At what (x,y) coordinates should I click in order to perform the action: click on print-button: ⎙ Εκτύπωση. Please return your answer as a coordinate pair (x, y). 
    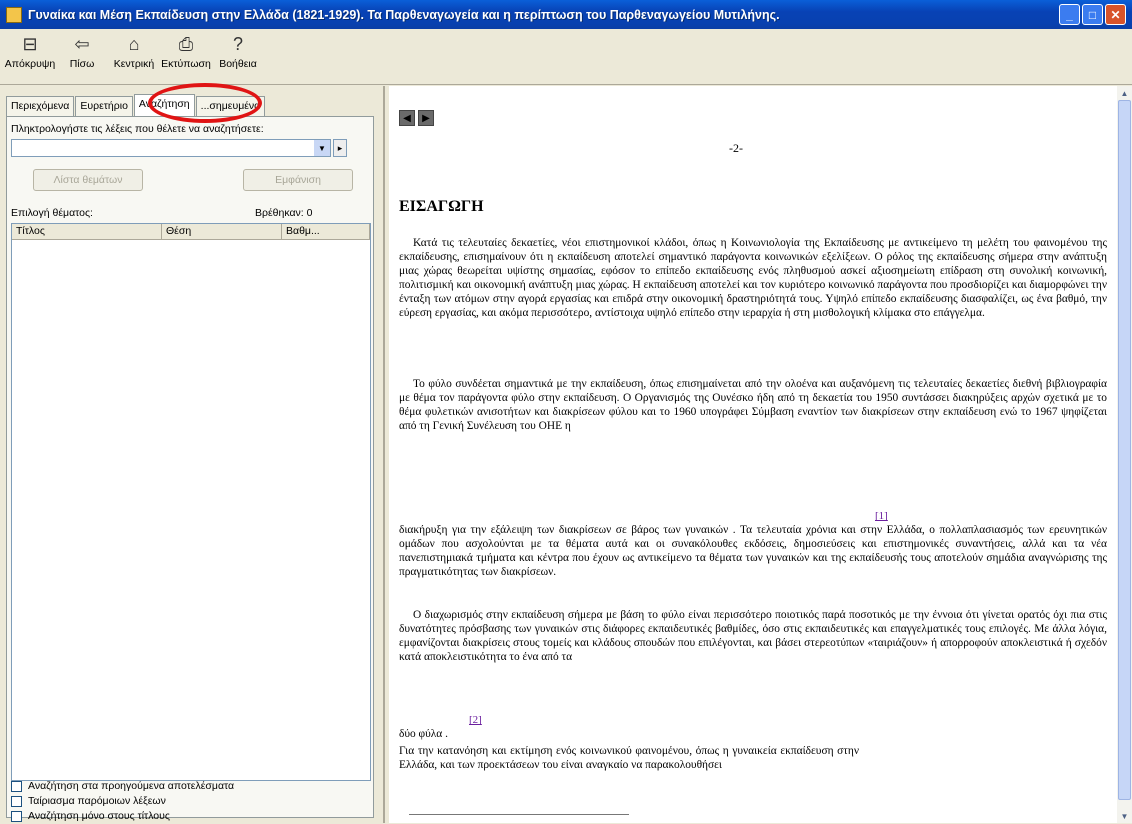
    Looking at the image, I should click on (186, 56).